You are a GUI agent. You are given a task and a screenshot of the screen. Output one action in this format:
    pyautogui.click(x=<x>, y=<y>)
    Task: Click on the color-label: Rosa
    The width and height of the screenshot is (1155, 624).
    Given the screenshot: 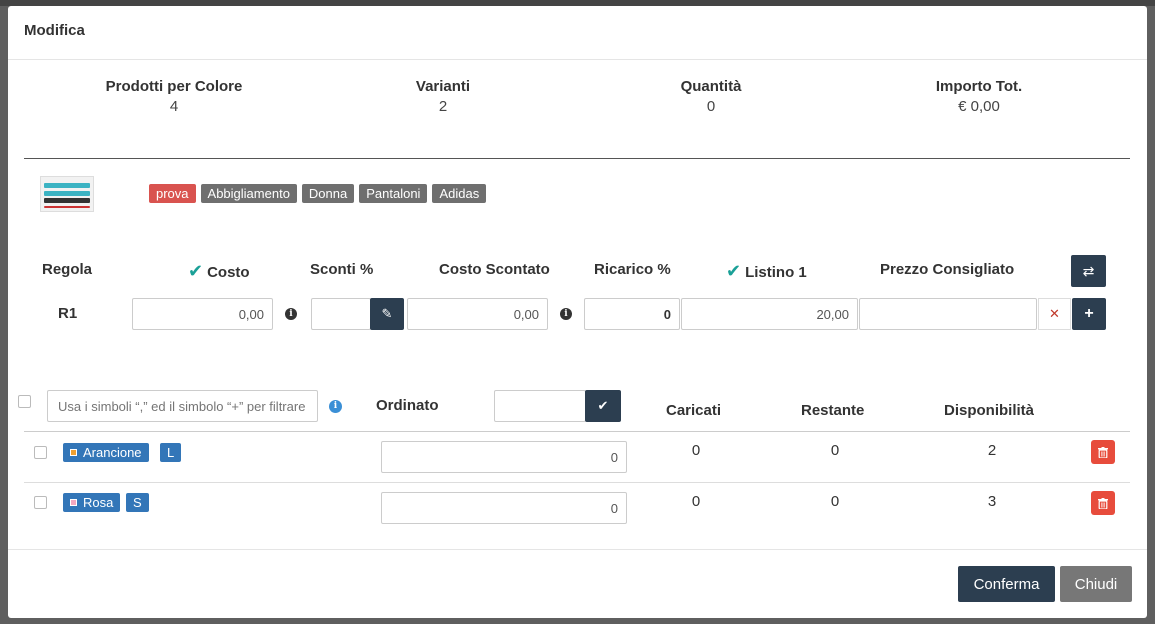 What is the action you would take?
    pyautogui.click(x=98, y=502)
    